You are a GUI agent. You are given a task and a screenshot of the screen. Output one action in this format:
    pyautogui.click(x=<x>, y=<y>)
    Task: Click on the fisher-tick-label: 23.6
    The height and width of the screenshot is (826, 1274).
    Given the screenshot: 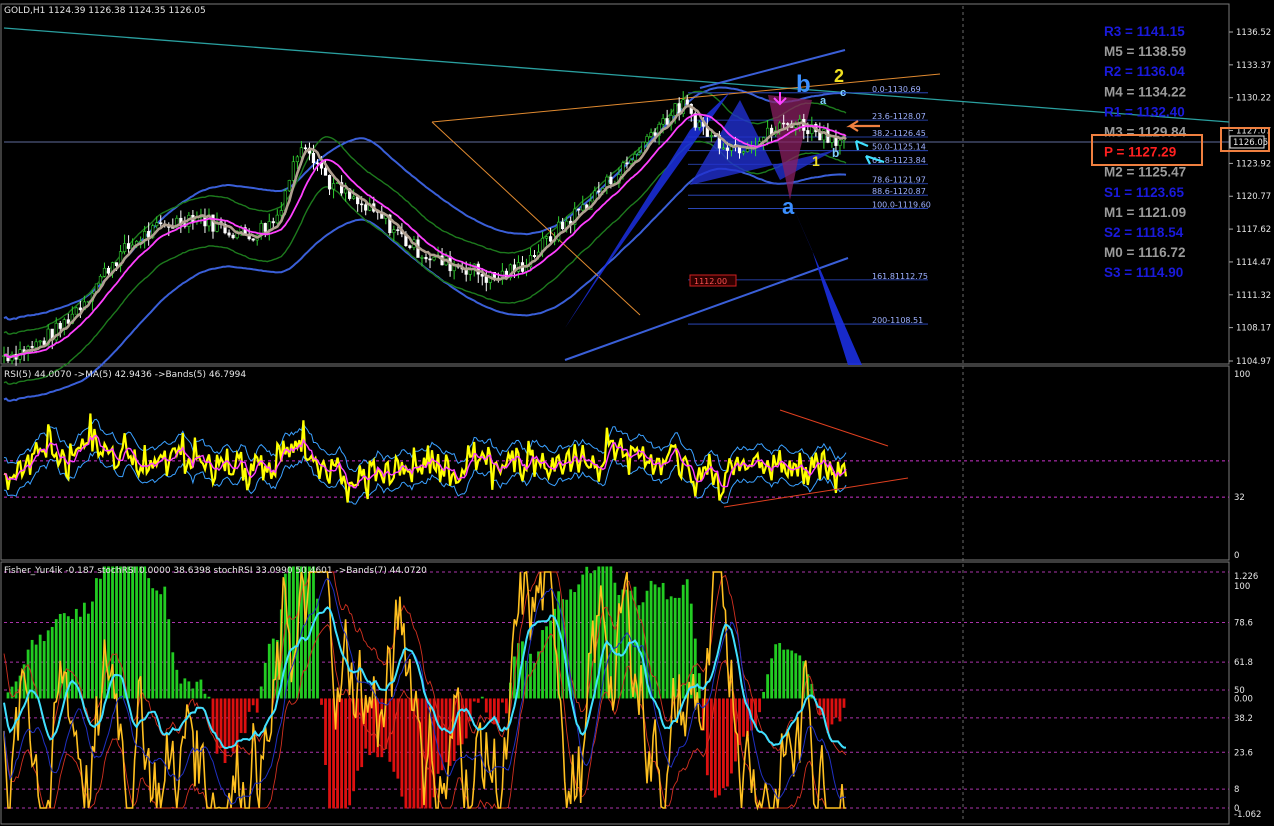 What is the action you would take?
    pyautogui.click(x=1243, y=753)
    